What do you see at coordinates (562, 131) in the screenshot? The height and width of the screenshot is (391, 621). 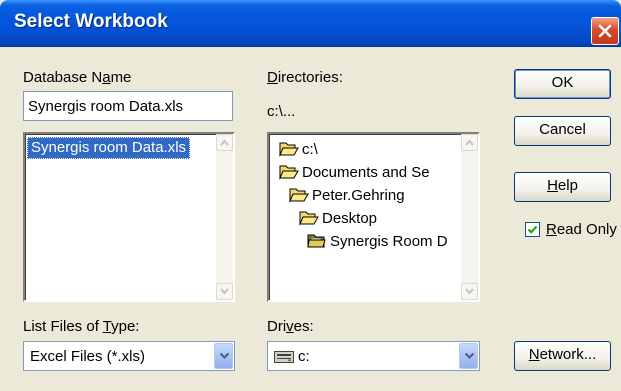 I see `cancel-button: Cancel` at bounding box center [562, 131].